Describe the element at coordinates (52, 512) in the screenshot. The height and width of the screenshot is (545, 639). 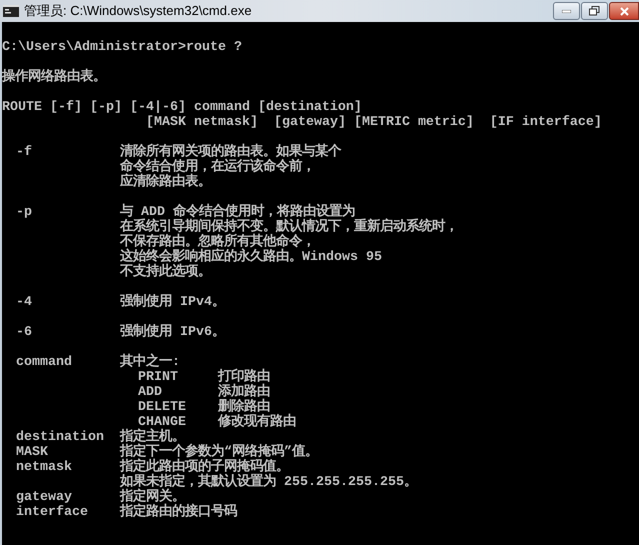
I see `option-name: interface` at that location.